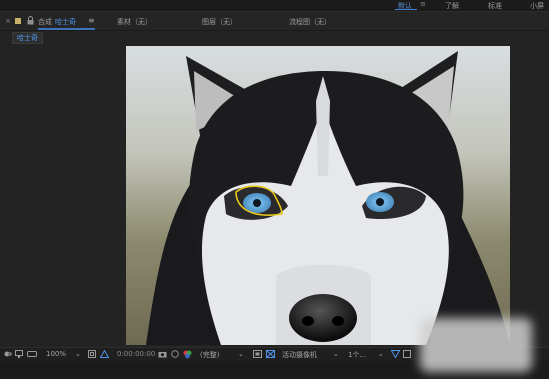  Describe the element at coordinates (219, 22) in the screenshot. I see `tab-layer: 图层（无）` at that location.